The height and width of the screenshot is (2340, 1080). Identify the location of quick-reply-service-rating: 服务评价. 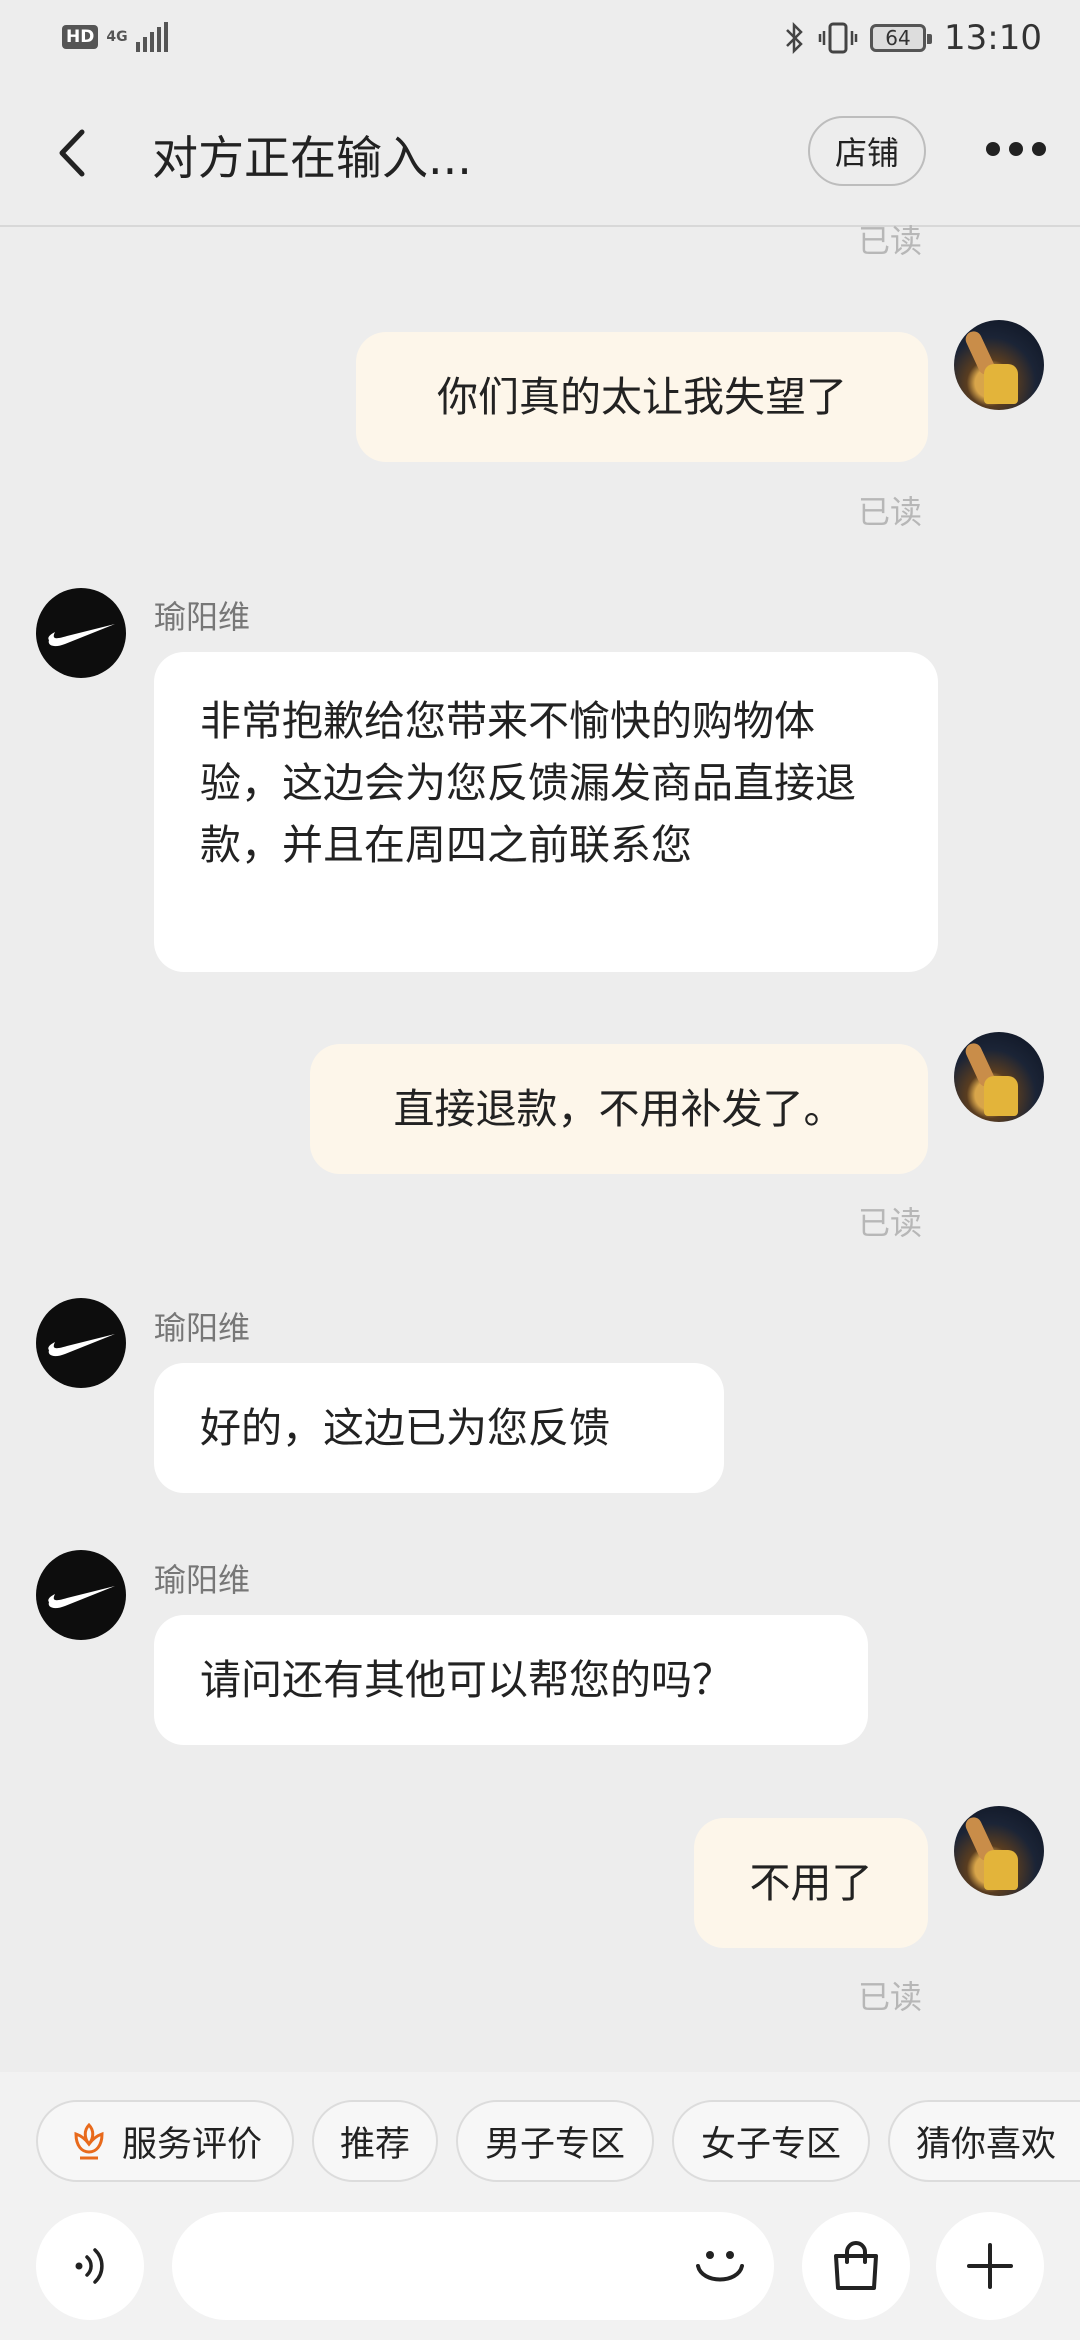
(165, 2141).